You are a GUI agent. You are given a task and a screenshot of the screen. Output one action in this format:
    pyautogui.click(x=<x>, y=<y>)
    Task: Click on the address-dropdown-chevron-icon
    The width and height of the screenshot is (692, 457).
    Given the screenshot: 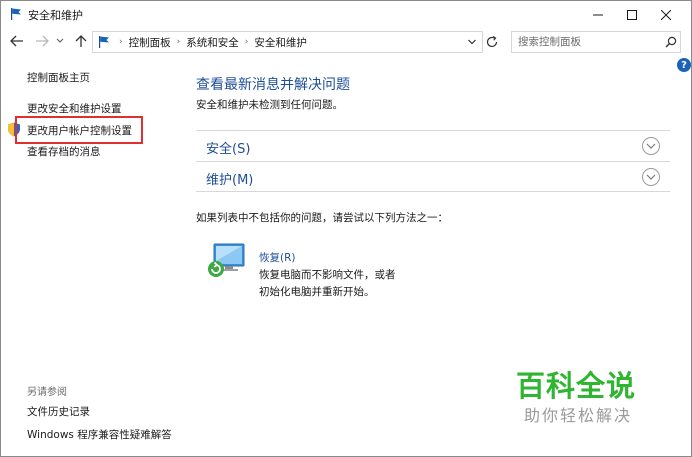 What is the action you would take?
    pyautogui.click(x=472, y=42)
    